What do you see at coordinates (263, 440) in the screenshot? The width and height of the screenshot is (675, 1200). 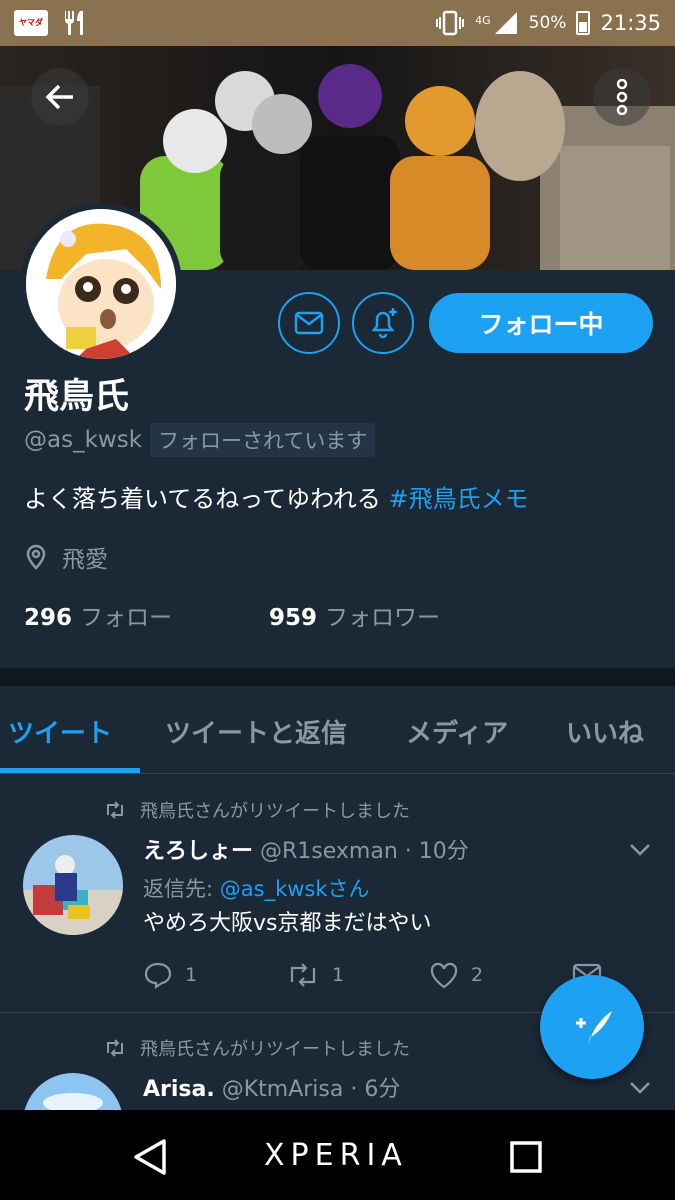 I see `follows-you-badge: フォローされています` at bounding box center [263, 440].